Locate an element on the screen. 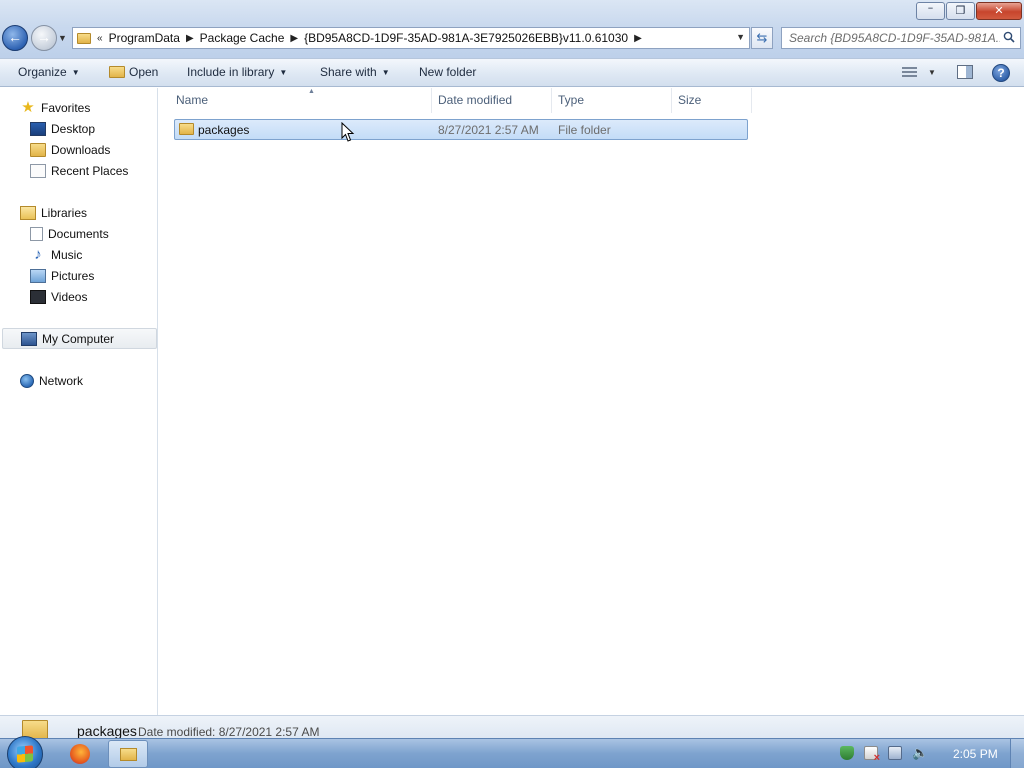 The height and width of the screenshot is (768, 1024). nav-documents: Documents is located at coordinates (78, 233).